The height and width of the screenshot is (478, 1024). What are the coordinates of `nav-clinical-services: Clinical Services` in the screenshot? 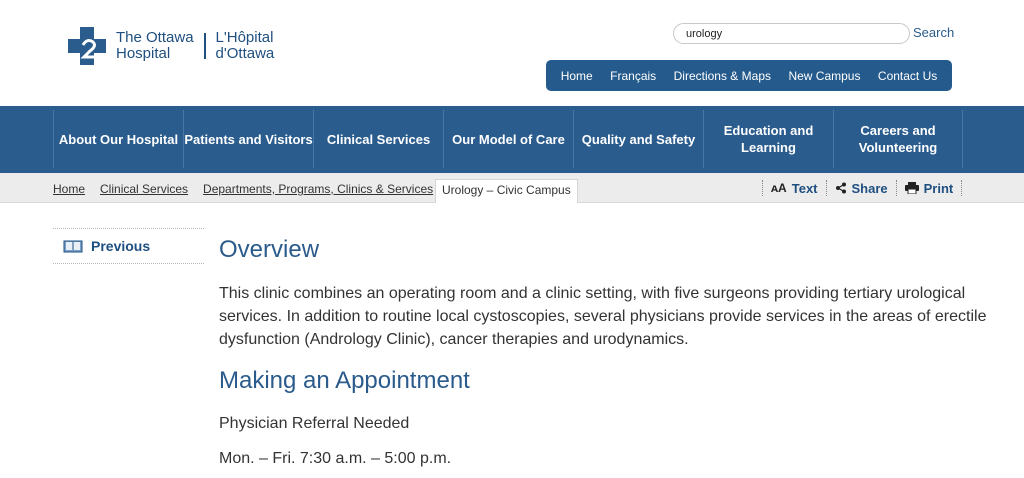 It's located at (378, 139).